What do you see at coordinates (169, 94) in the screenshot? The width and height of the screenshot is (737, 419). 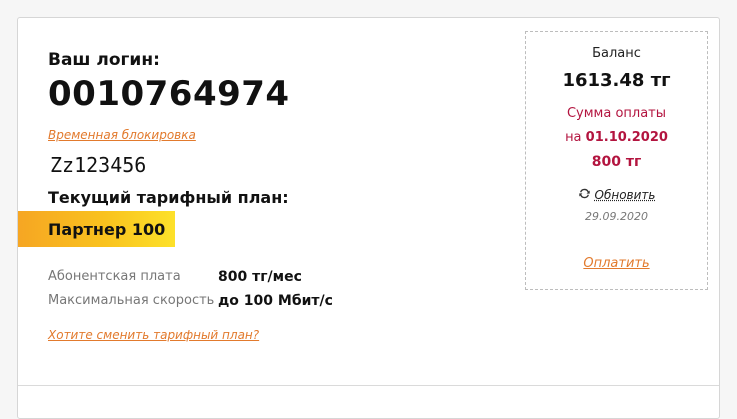 I see `login-value: 0010764974` at bounding box center [169, 94].